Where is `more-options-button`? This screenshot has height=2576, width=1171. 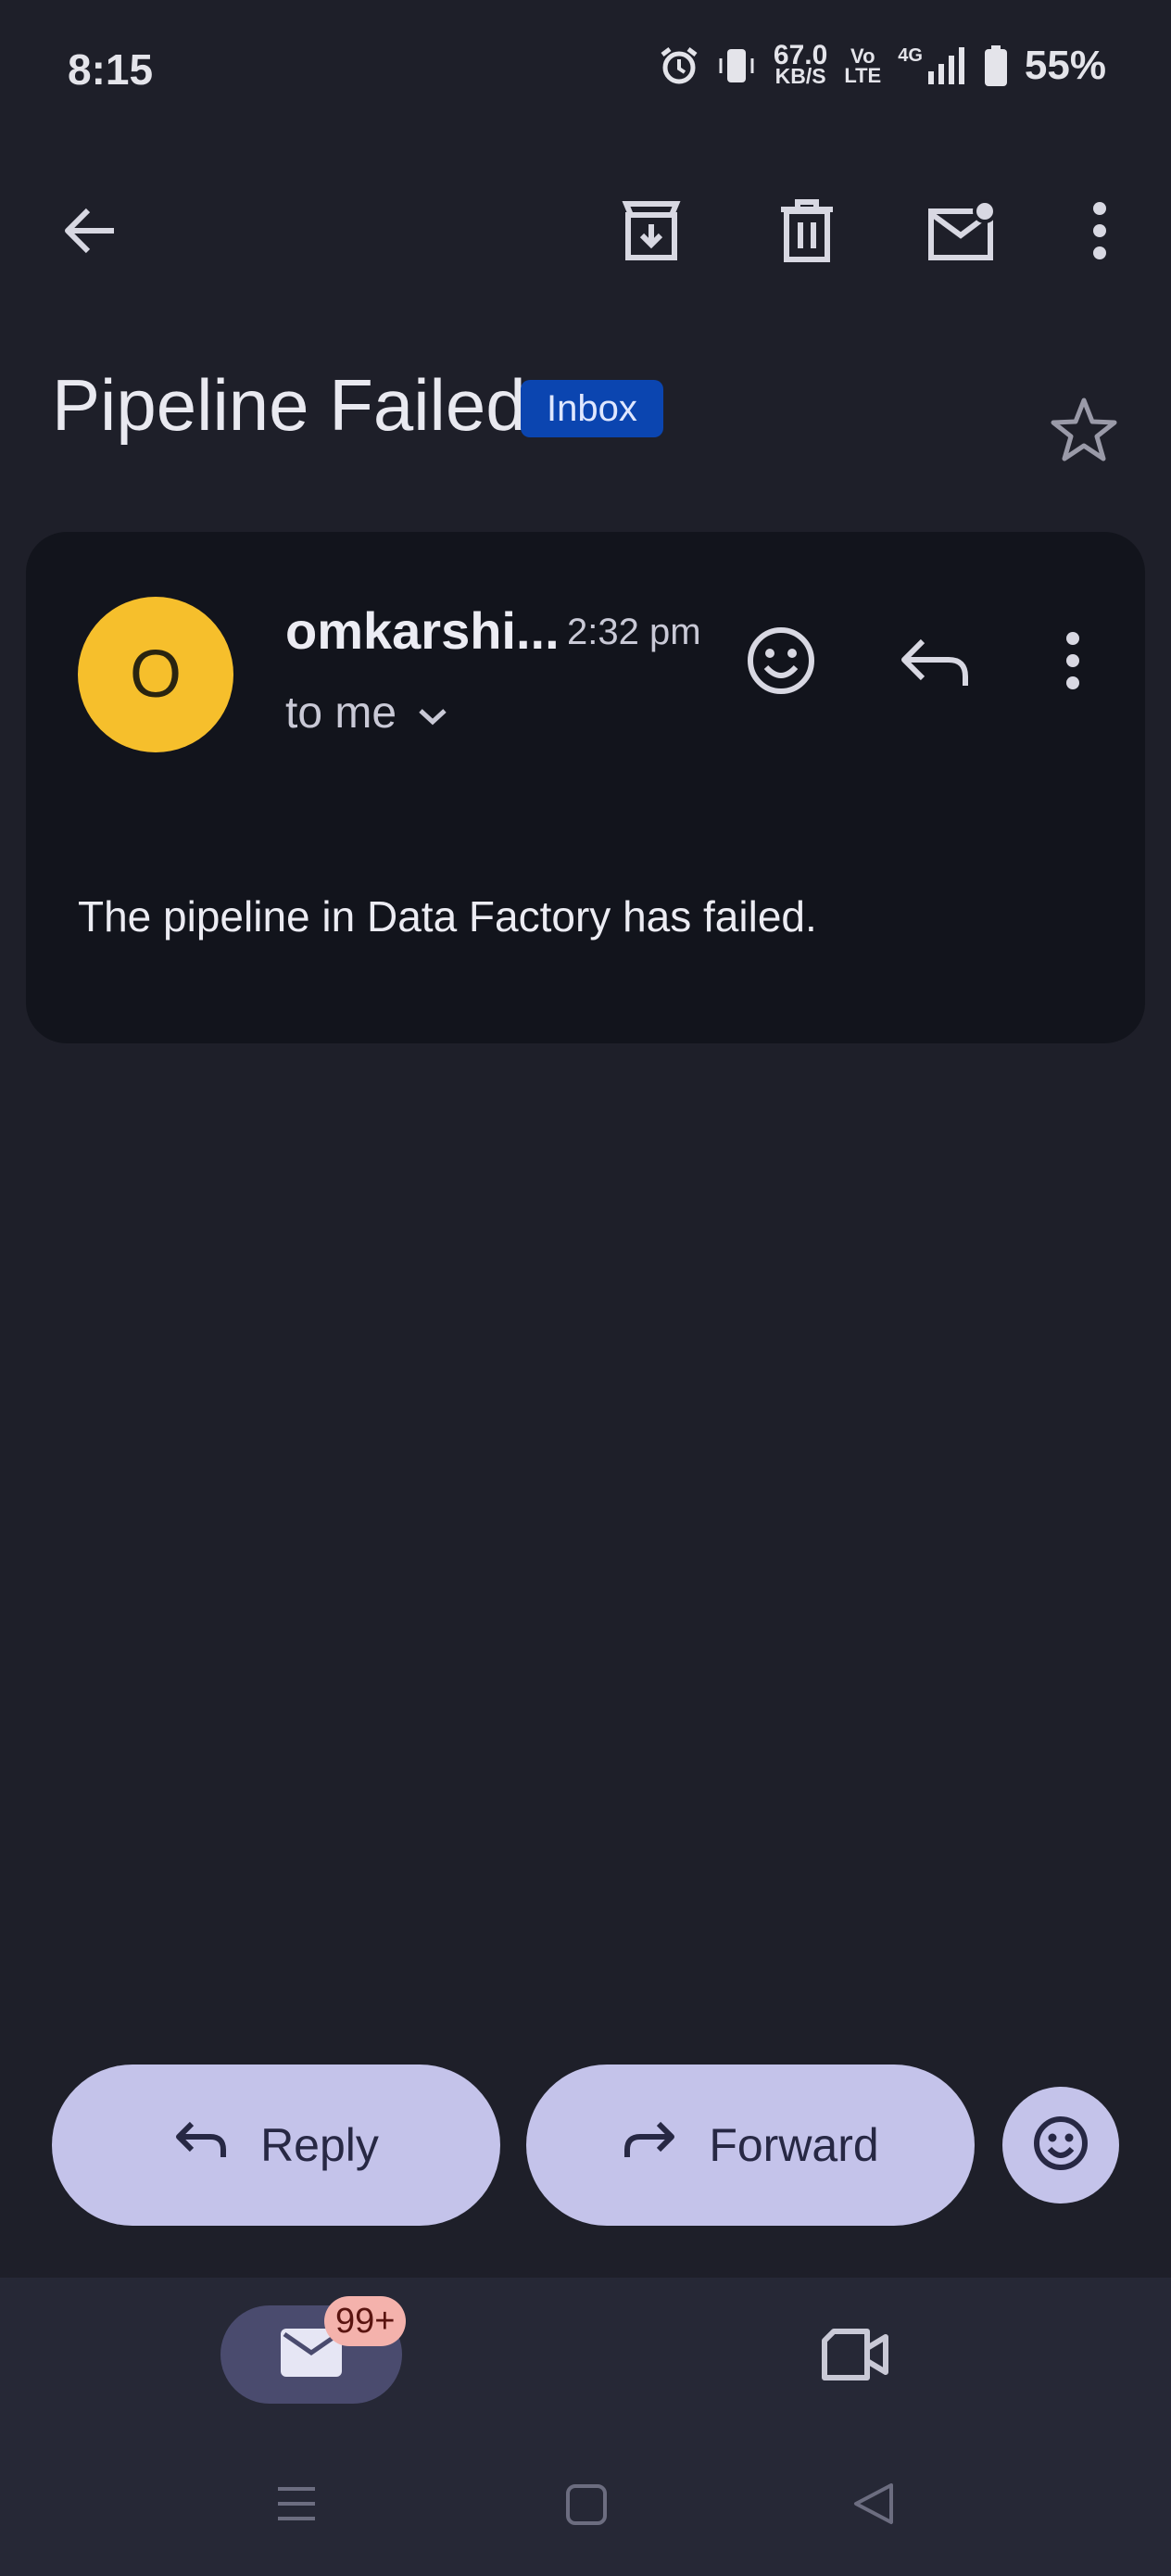
more-options-button is located at coordinates (1100, 233).